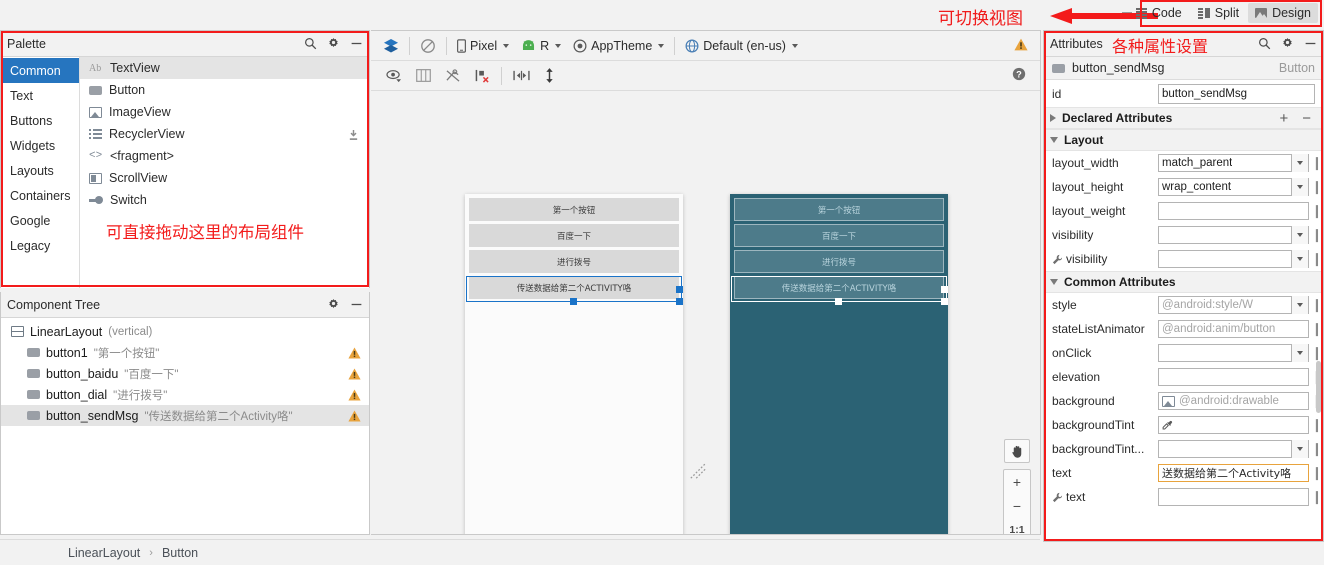  Describe the element at coordinates (1233, 305) in the screenshot. I see `attr-input-style: @android:style/W` at that location.